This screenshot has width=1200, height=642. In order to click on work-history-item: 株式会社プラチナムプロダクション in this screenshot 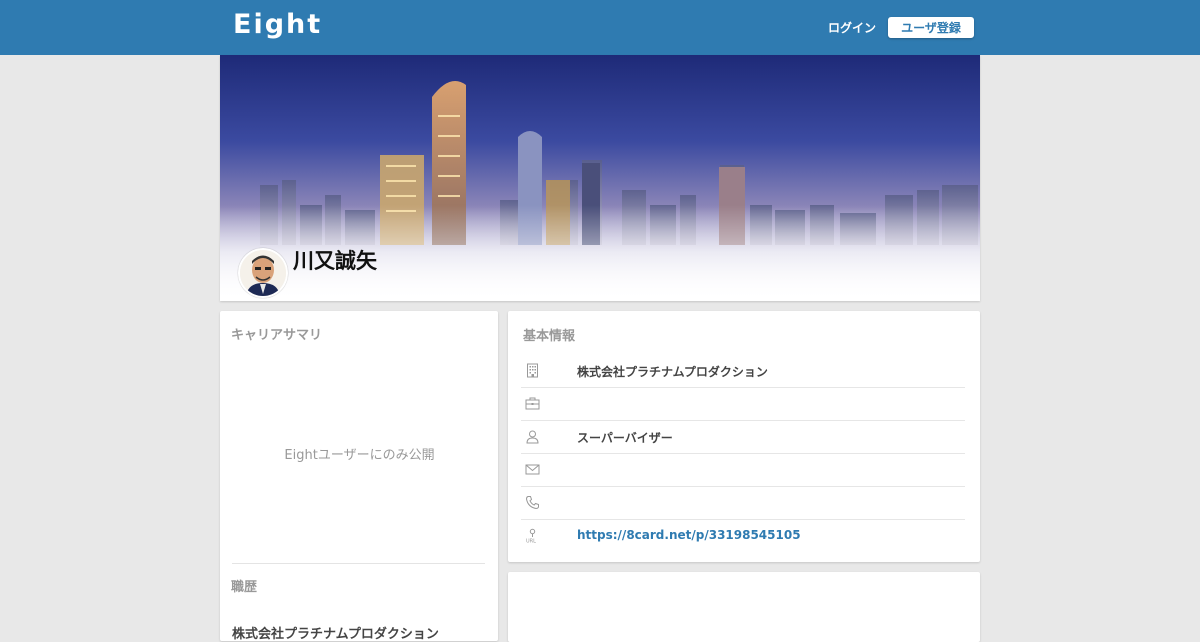, I will do `click(335, 634)`.